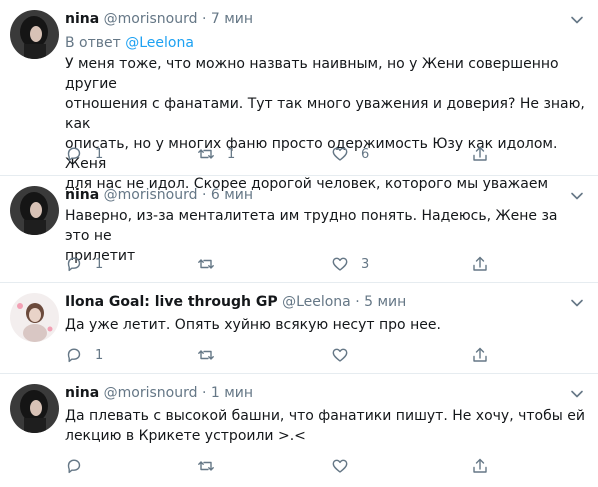 The width and height of the screenshot is (598, 487). I want to click on tweet-actions, so click(295, 466).